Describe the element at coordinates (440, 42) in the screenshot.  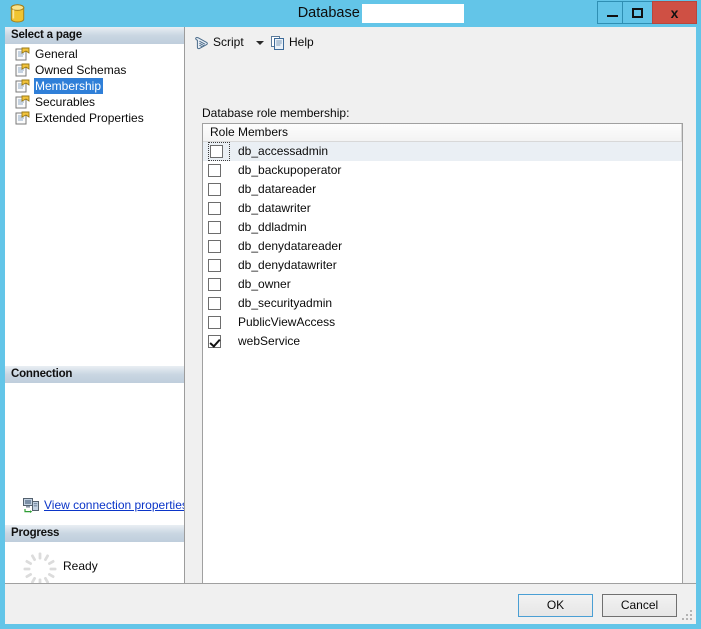
I see `toolbar: Script Help` at that location.